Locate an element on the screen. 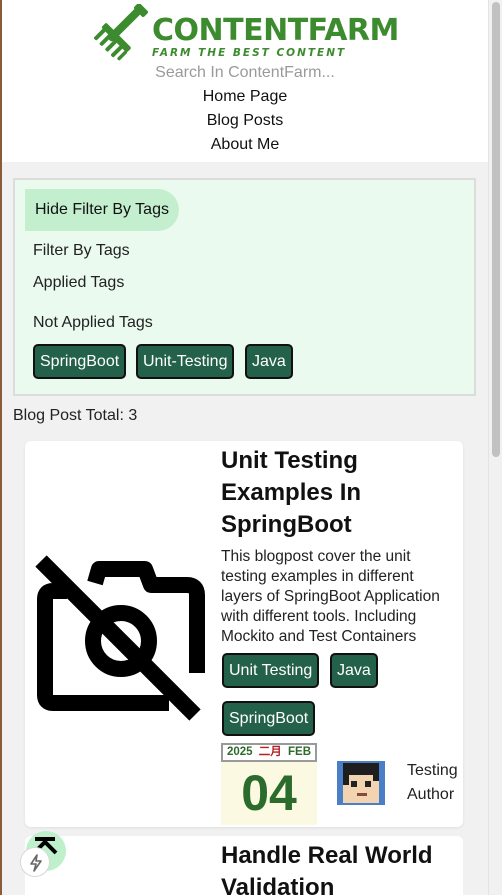  nav-about-me: About Me is located at coordinates (245, 145).